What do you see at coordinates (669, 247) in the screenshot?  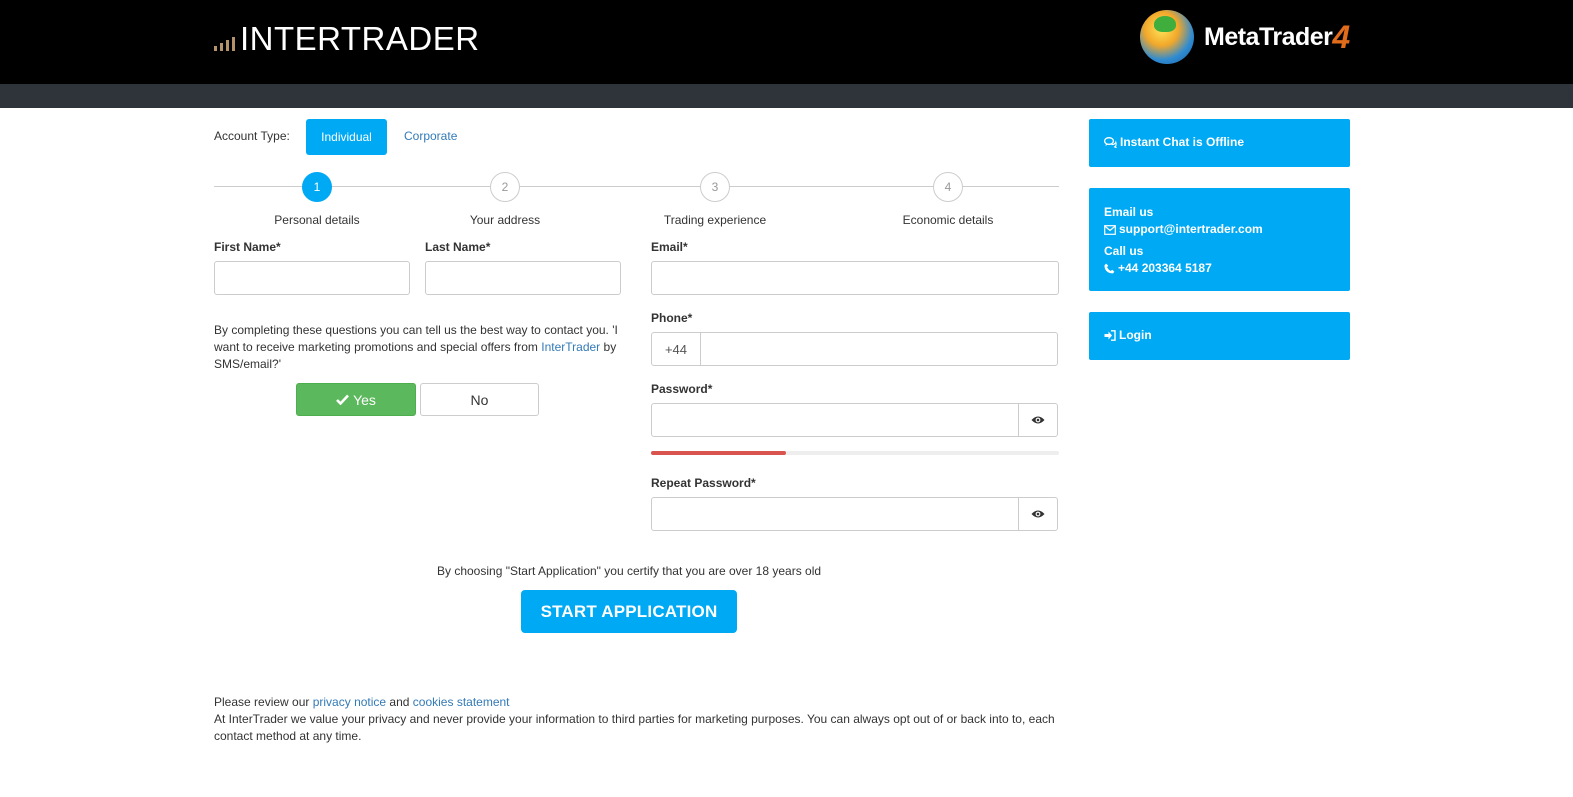 I see `email-label: Email*` at bounding box center [669, 247].